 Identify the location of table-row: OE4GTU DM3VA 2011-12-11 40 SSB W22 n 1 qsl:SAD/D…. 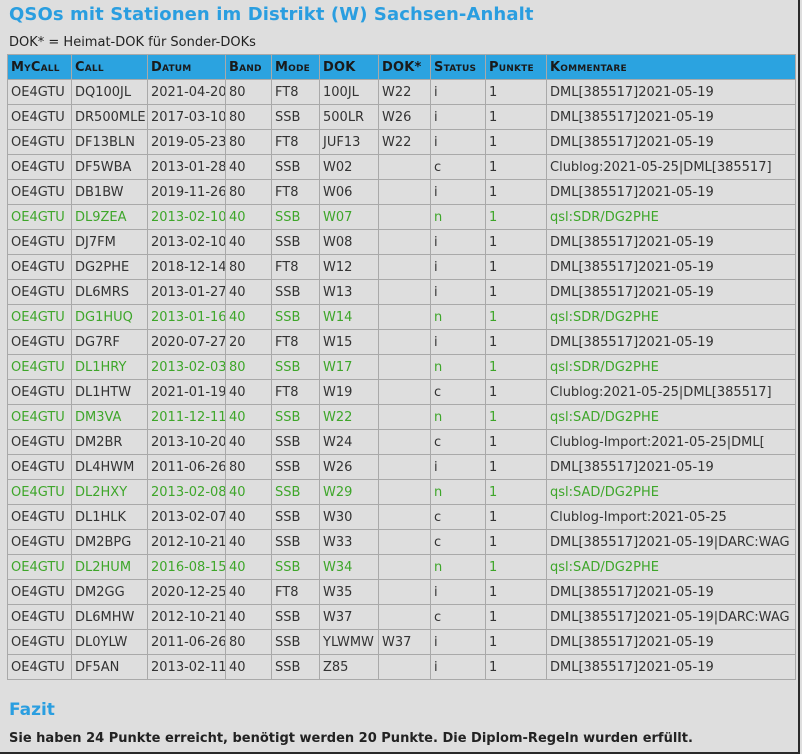
(401, 417).